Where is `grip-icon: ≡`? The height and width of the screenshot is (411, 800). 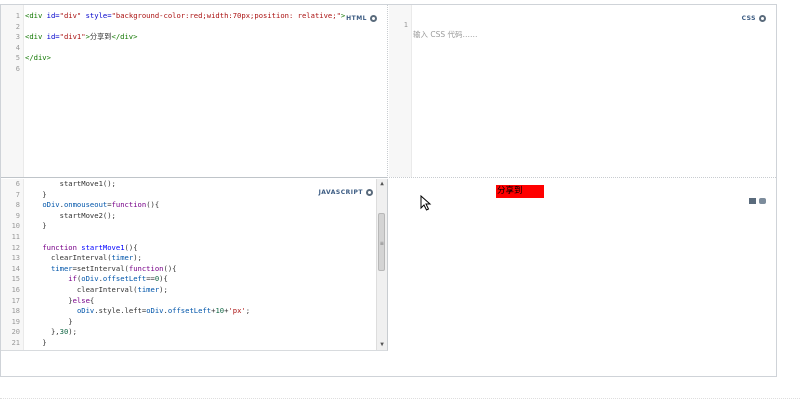
grip-icon: ≡ is located at coordinates (382, 243).